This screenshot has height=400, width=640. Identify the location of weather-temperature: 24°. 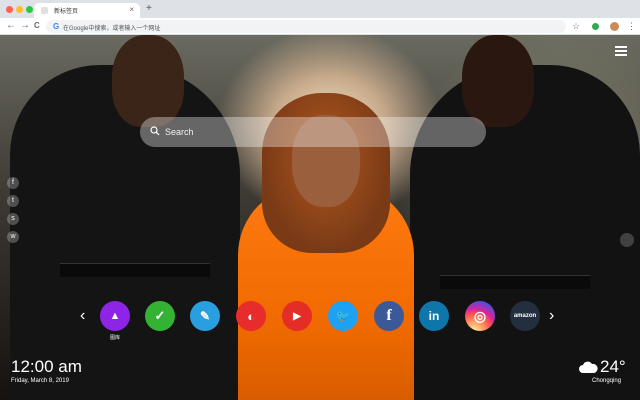
(613, 366).